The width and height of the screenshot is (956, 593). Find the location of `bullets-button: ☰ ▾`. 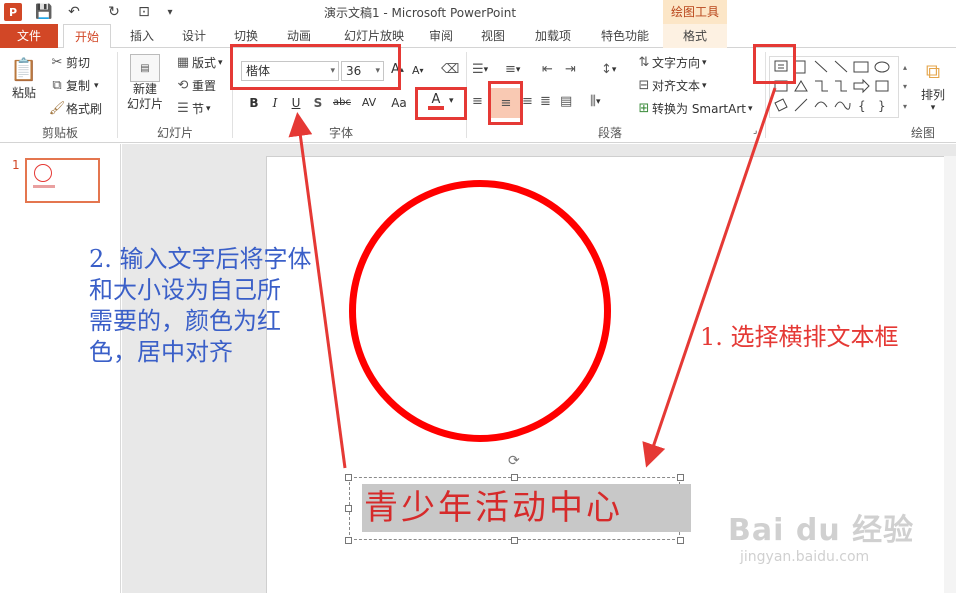

bullets-button: ☰ ▾ is located at coordinates (480, 69).